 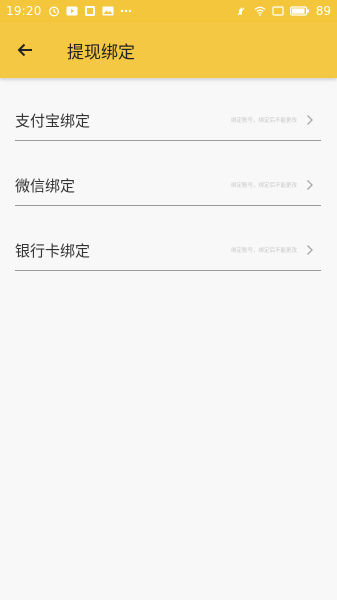 I want to click on status-left: 19:20, so click(x=69, y=11).